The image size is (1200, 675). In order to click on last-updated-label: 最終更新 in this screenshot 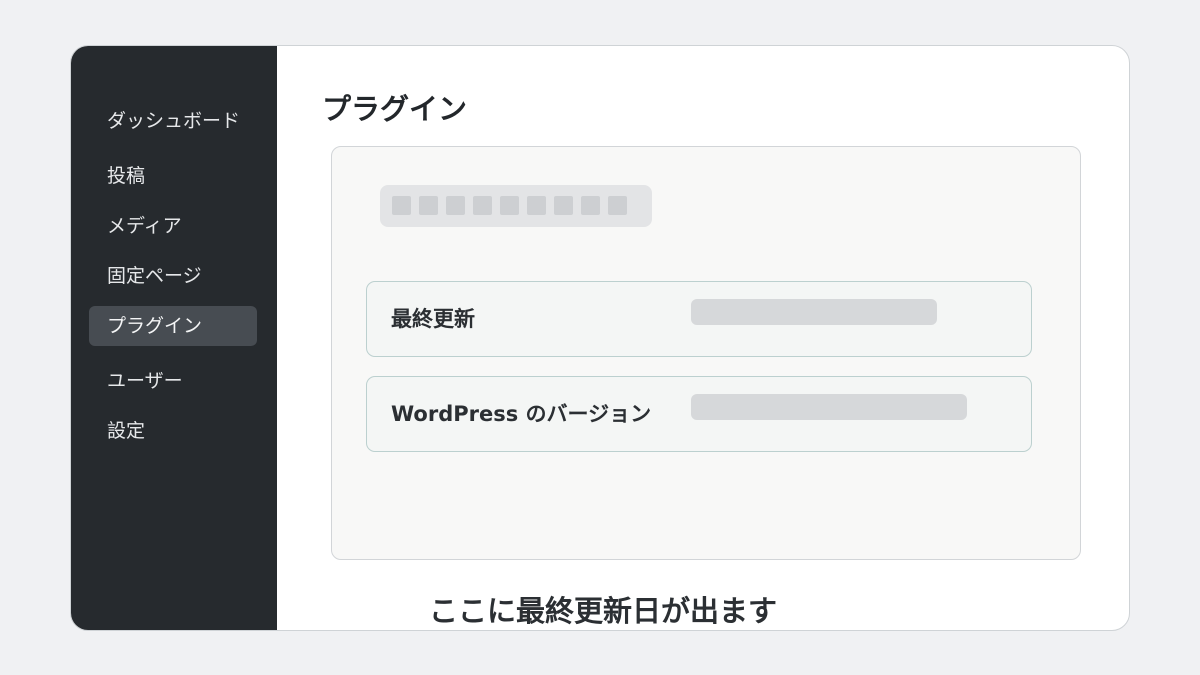, I will do `click(433, 319)`.